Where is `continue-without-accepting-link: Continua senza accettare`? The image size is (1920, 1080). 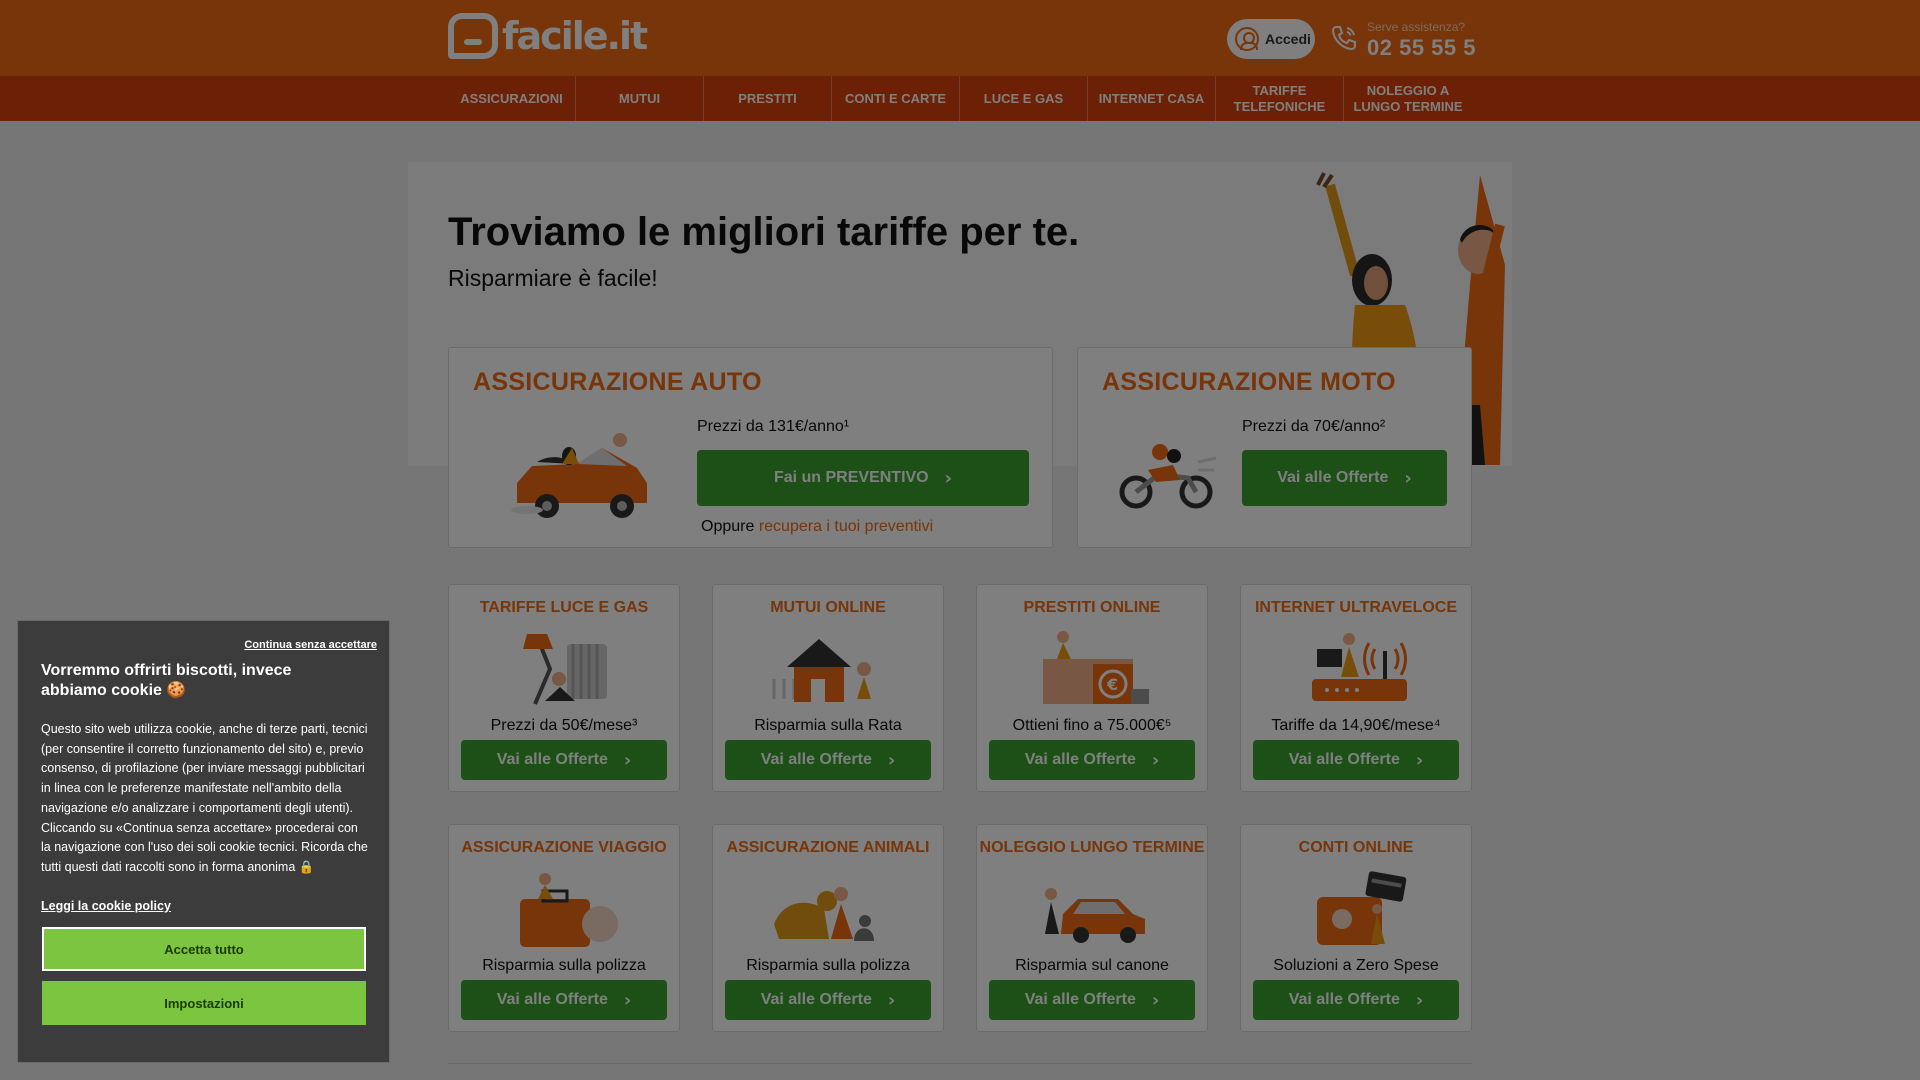
continue-without-accepting-link: Continua senza accettare is located at coordinates (310, 645).